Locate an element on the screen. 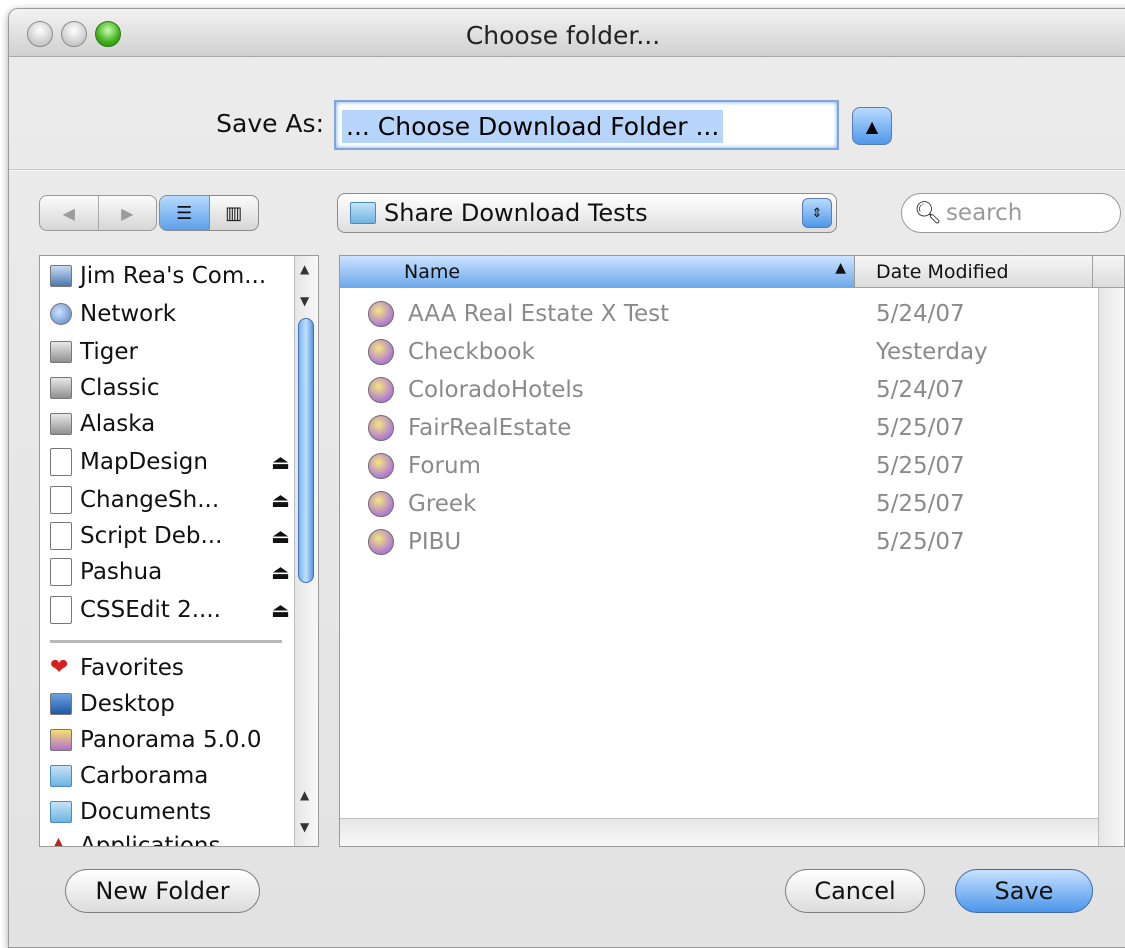 Image resolution: width=1125 pixels, height=948 pixels. column-divider is located at coordinates (1092, 272).